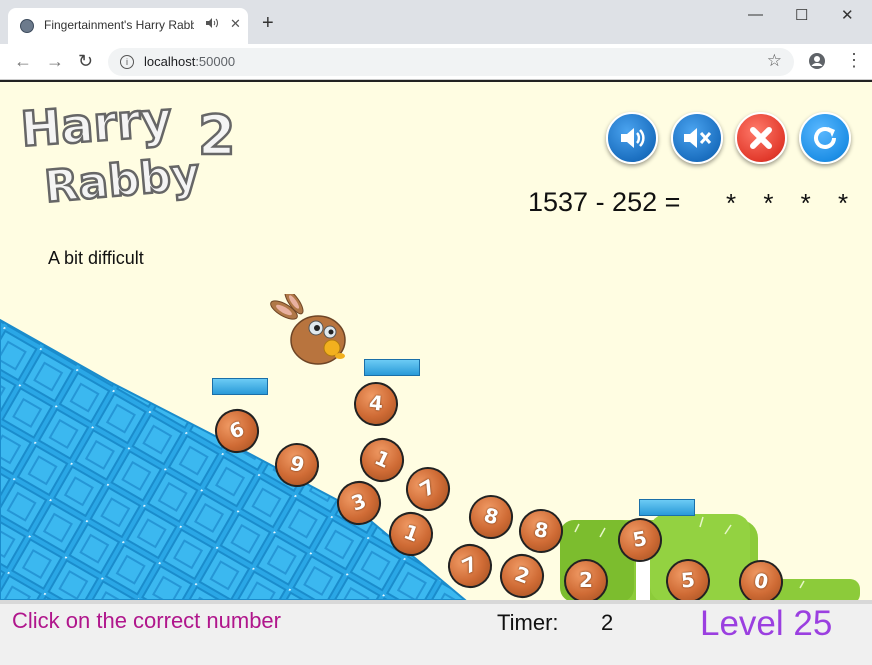 This screenshot has height=665, width=872. I want to click on number-ball: 2, so click(586, 579).